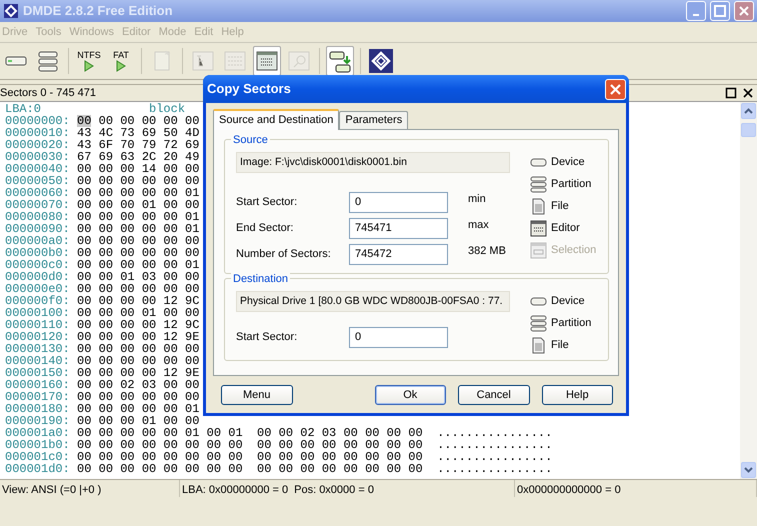 Image resolution: width=757 pixels, height=526 pixels. I want to click on hex-bytes: 00 00 01 03 00 00, so click(138, 277).